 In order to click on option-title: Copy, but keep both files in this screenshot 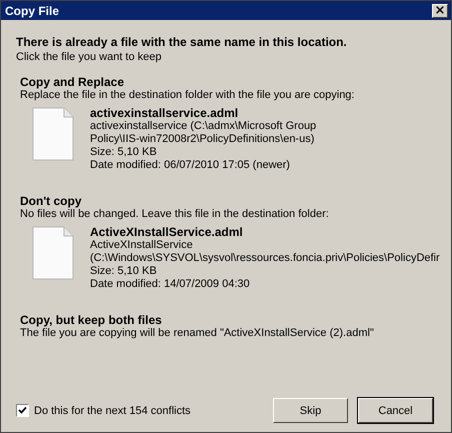, I will do `click(91, 320)`.